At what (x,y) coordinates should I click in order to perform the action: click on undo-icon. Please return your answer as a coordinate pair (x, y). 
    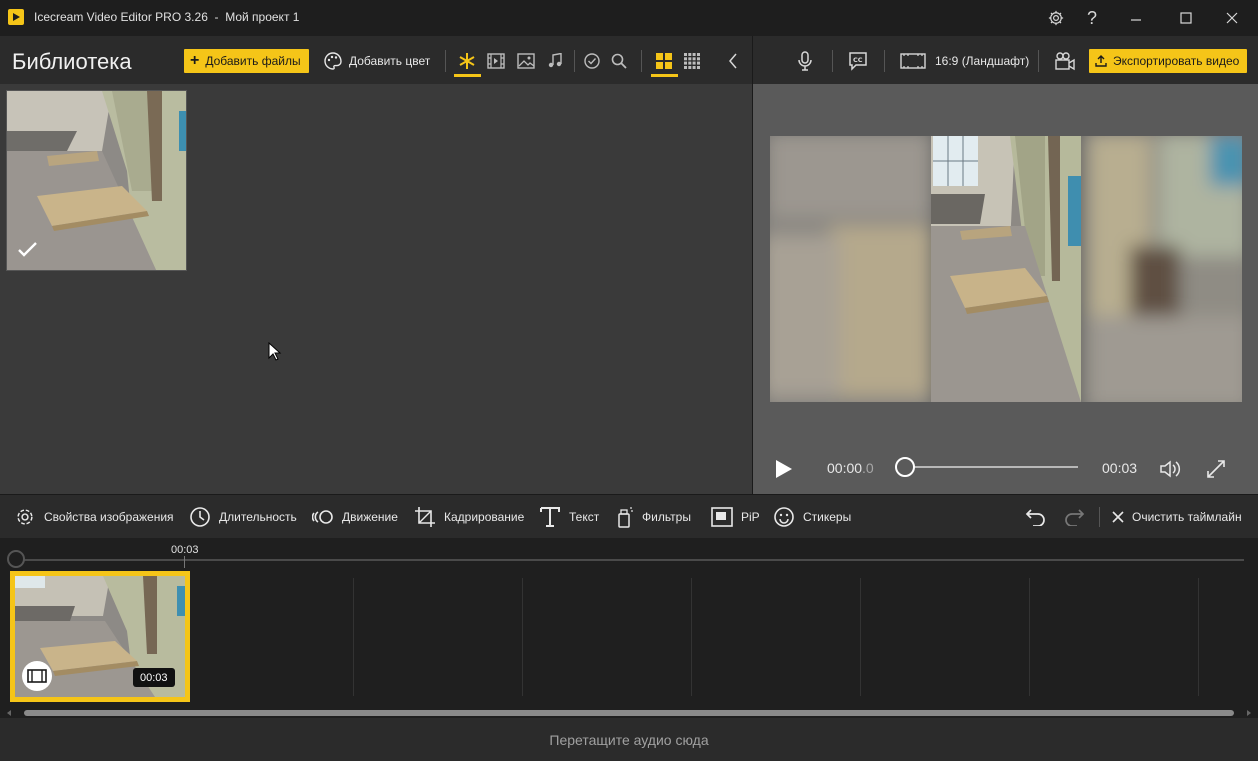
    Looking at the image, I should click on (1036, 517).